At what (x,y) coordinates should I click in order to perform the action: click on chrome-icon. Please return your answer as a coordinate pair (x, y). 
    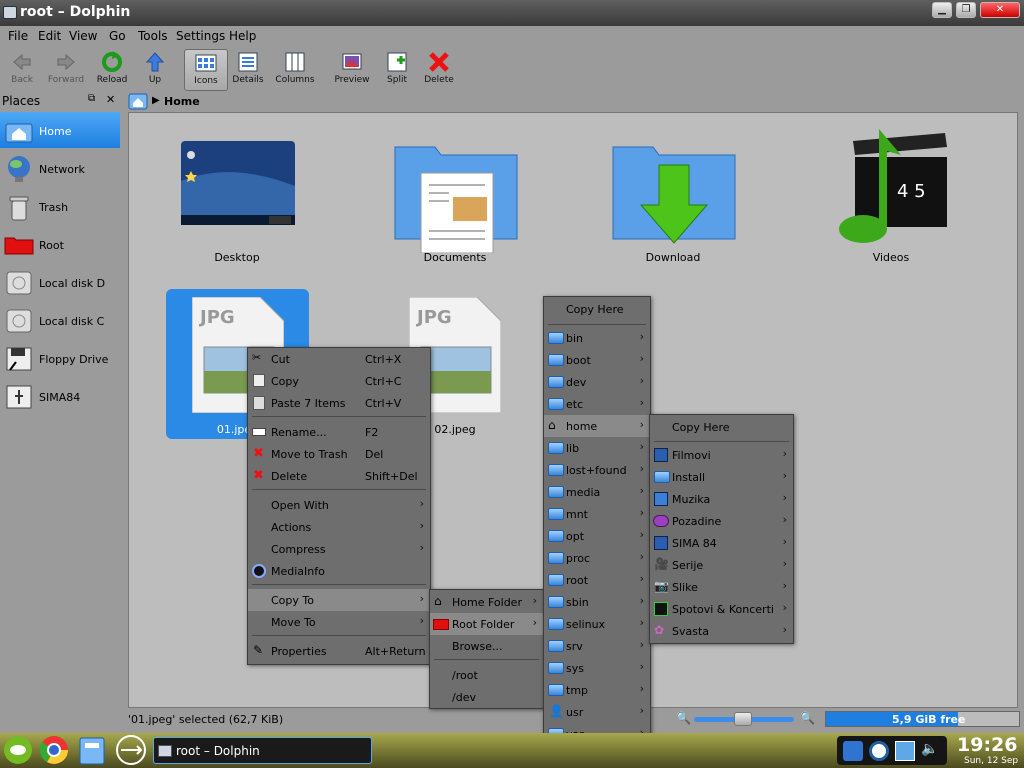
    Looking at the image, I should click on (54, 750).